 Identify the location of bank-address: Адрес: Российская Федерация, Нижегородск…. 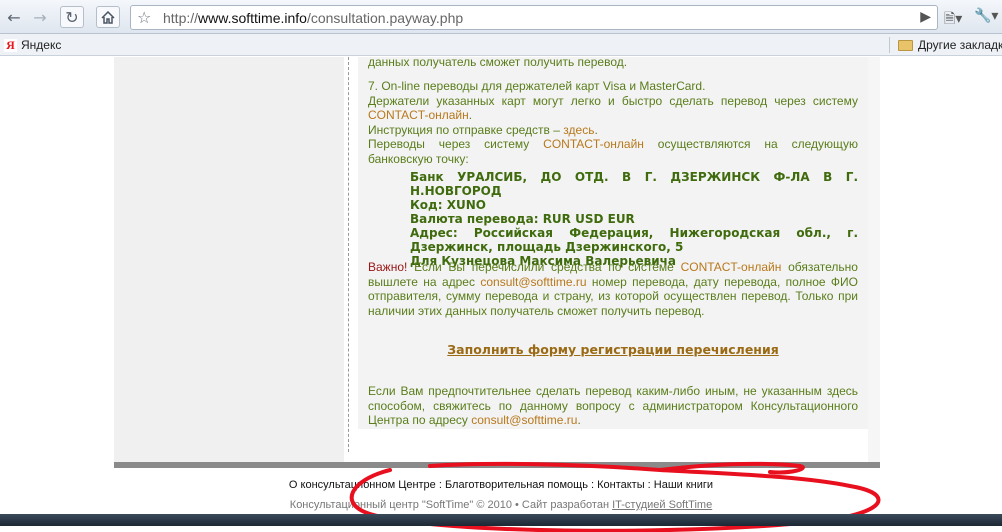
(634, 240).